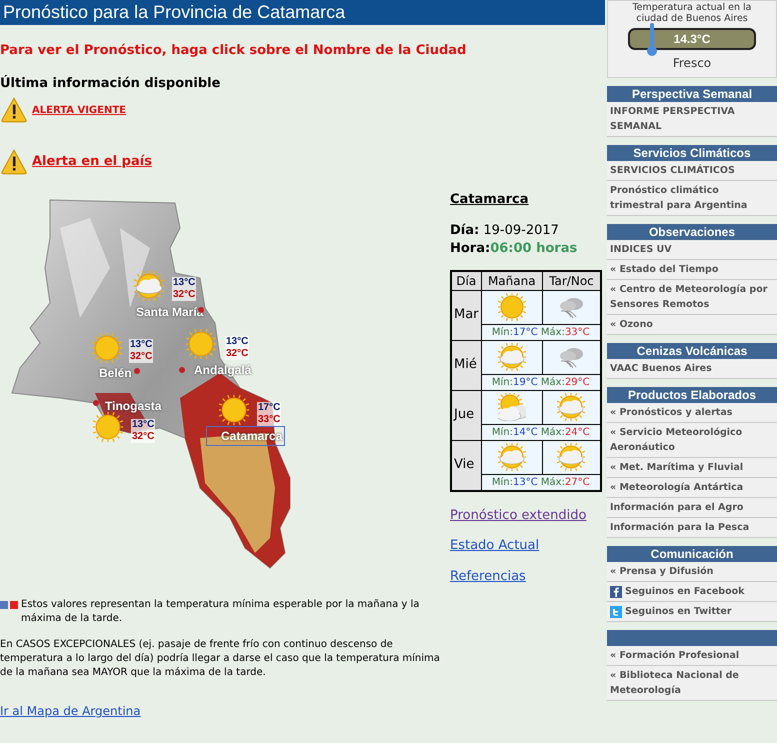 Image resolution: width=777 pixels, height=743 pixels. Describe the element at coordinates (692, 528) in the screenshot. I see `sidebar-link: Información para la Pesca` at that location.